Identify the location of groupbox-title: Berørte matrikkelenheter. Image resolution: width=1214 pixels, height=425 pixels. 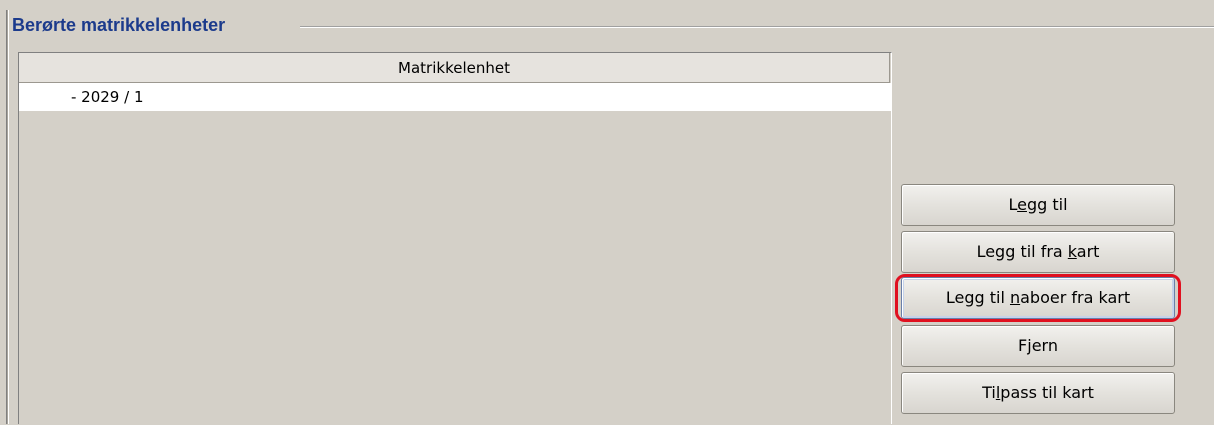
(121, 25).